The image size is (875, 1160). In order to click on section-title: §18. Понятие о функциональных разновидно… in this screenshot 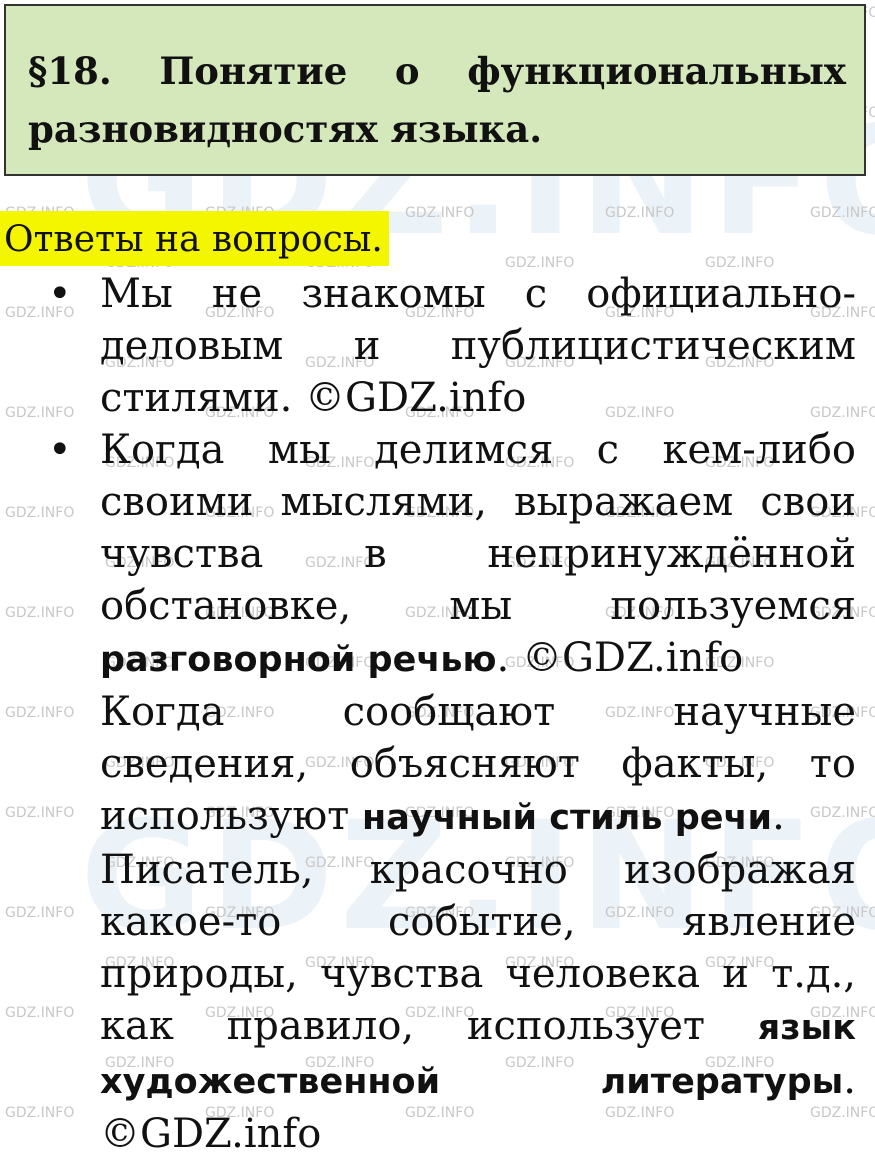, I will do `click(437, 100)`.